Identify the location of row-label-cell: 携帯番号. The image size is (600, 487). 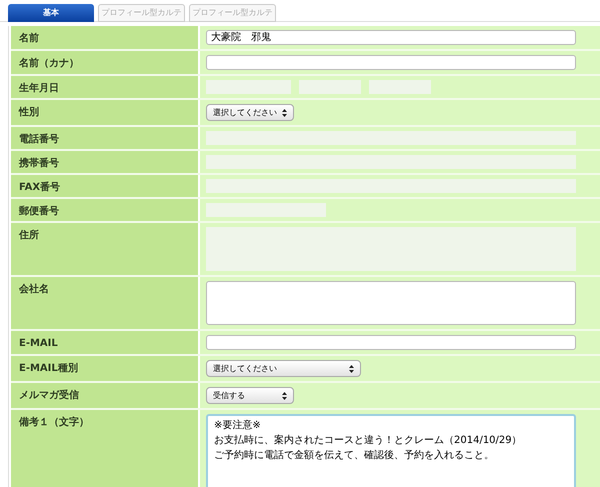
(104, 162).